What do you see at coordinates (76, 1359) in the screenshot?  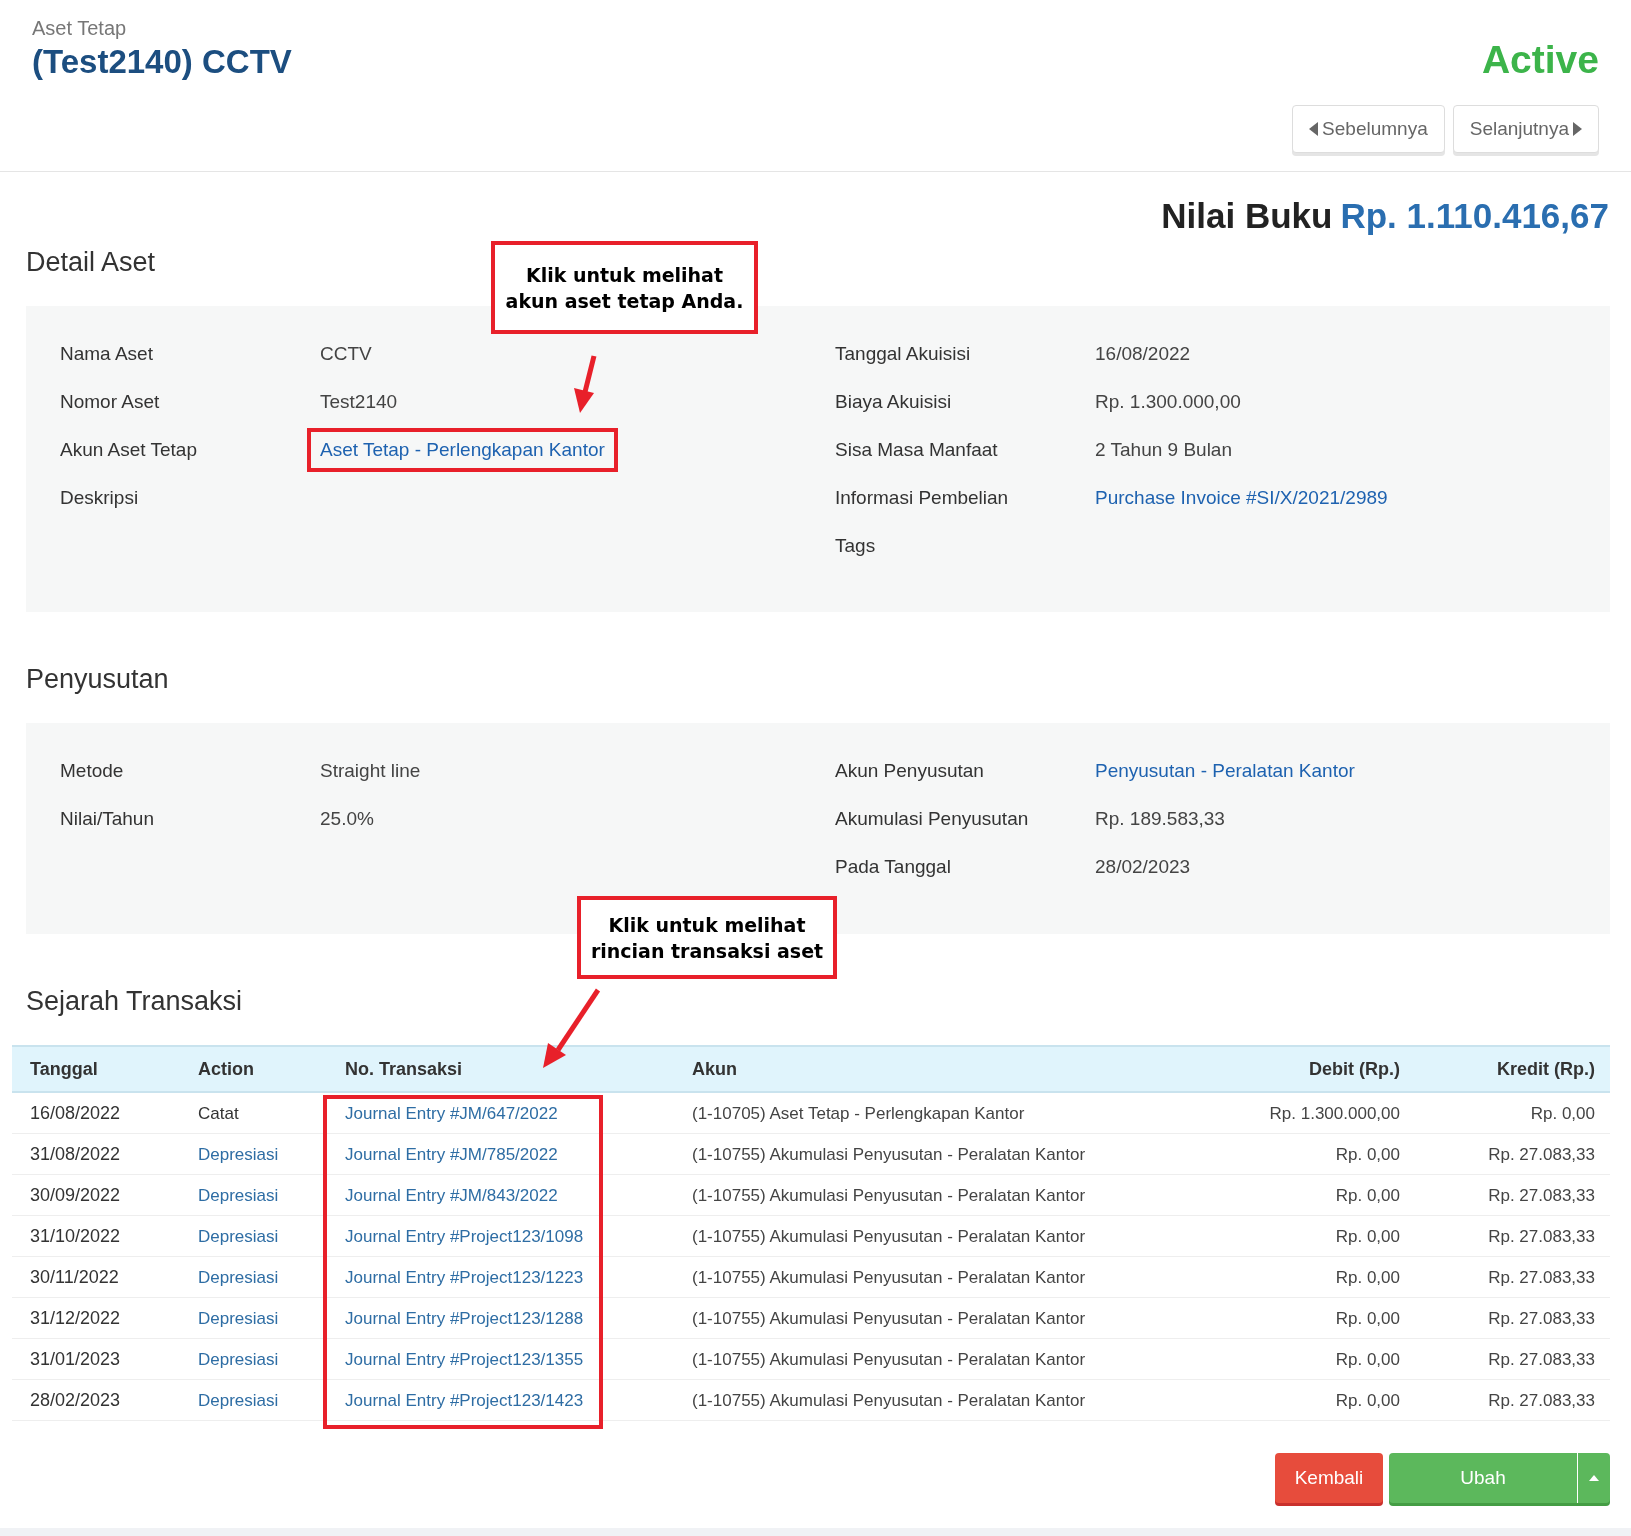 I see `table-cell-text: 31/01/2023` at bounding box center [76, 1359].